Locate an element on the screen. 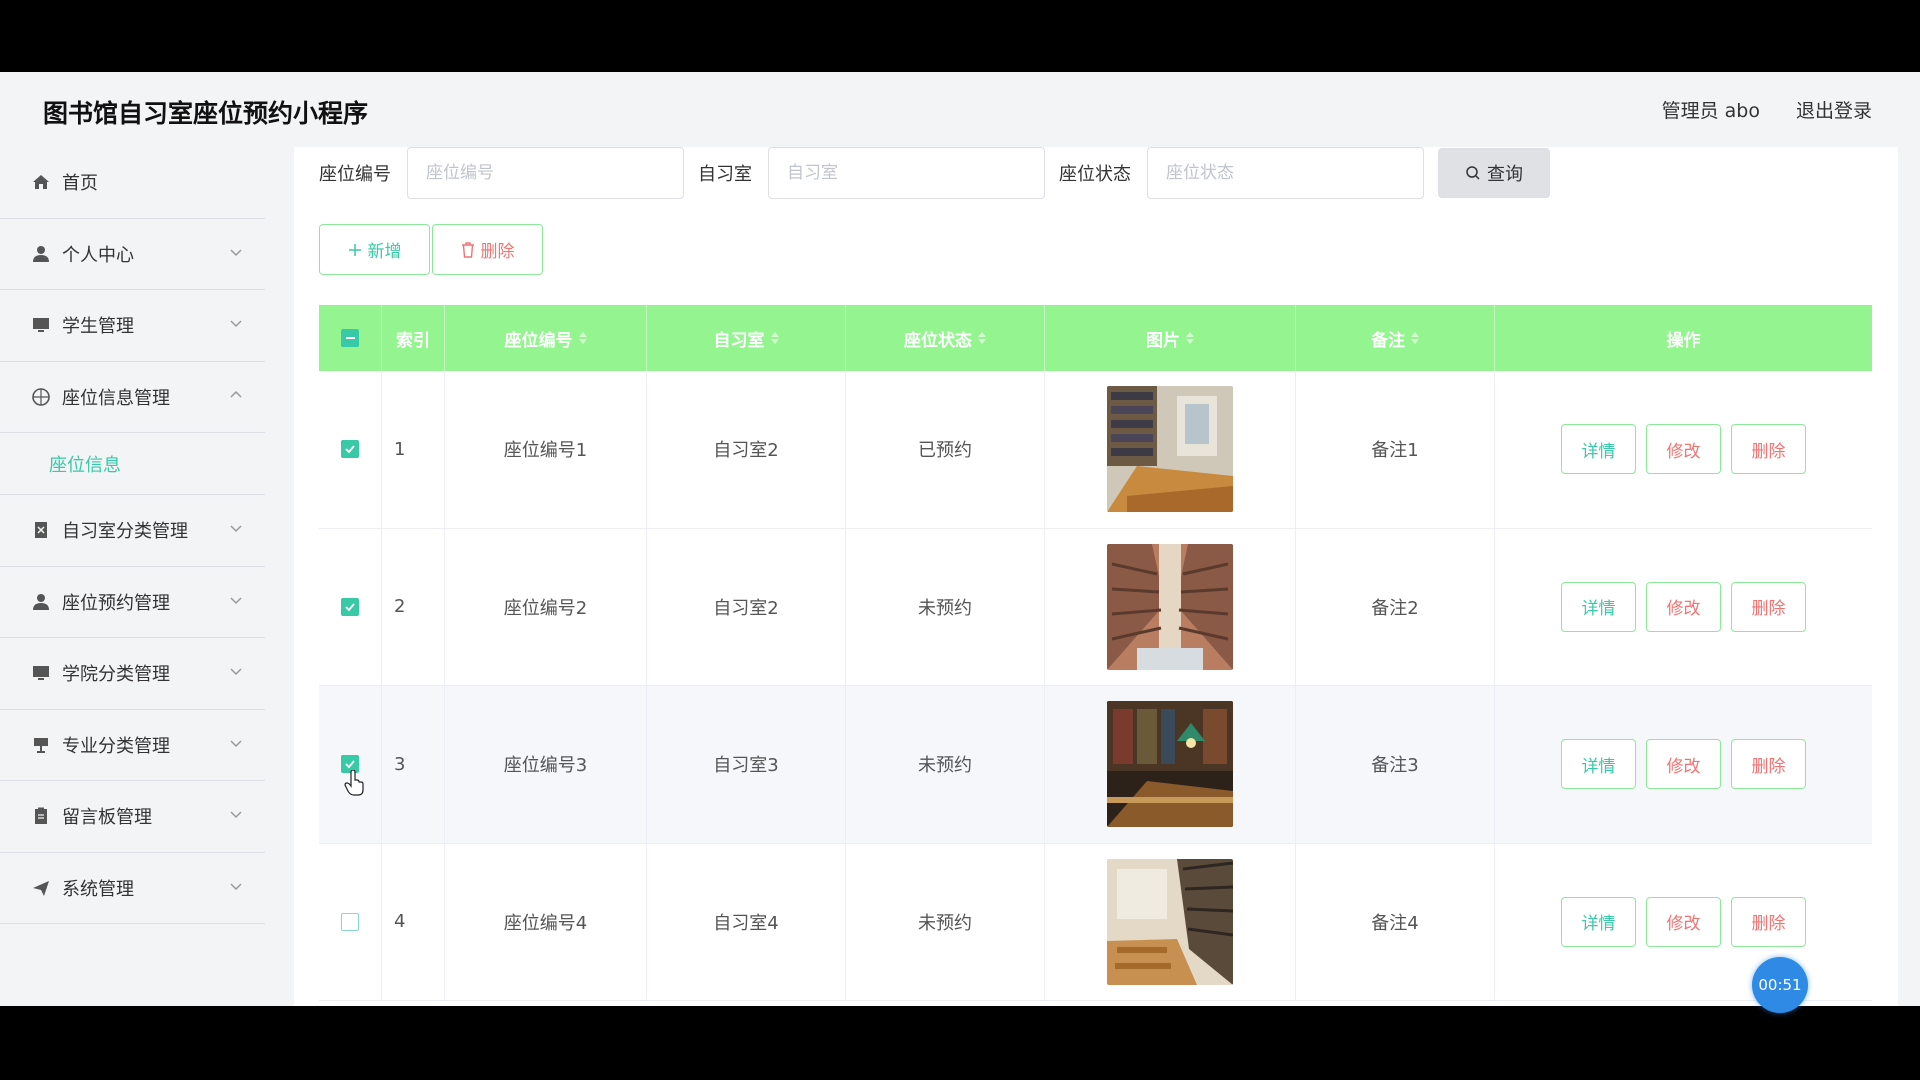 This screenshot has height=1080, width=1920. cell-room: 自习室2 is located at coordinates (746, 449).